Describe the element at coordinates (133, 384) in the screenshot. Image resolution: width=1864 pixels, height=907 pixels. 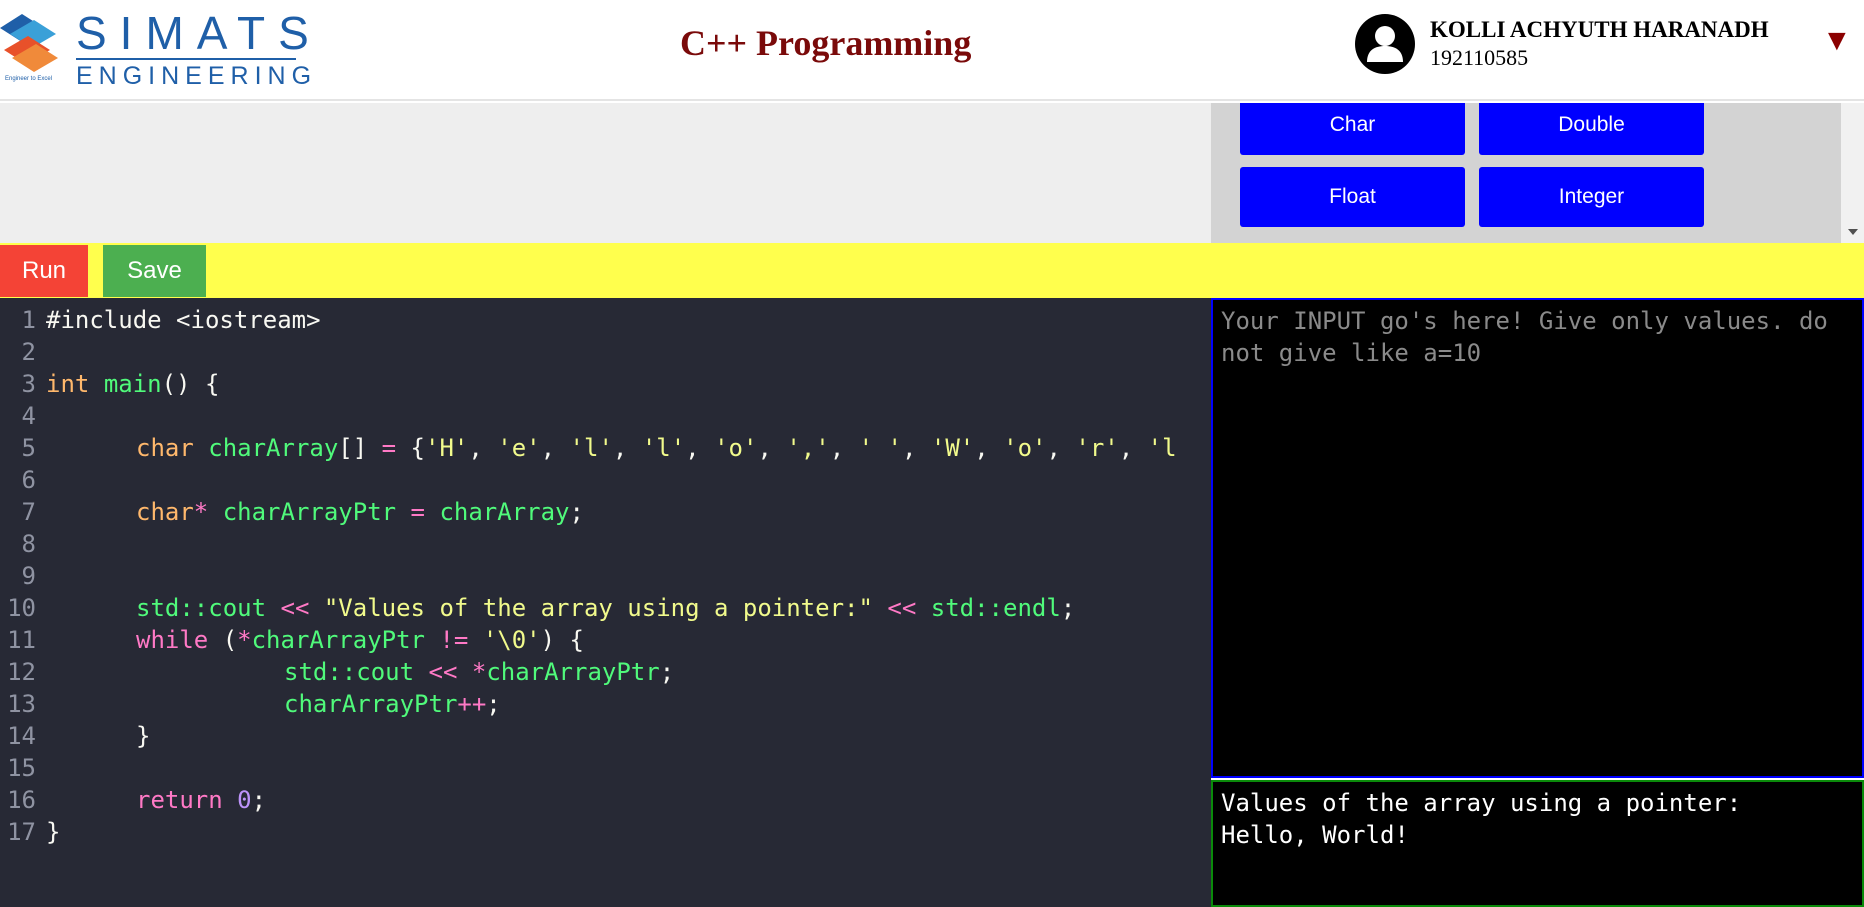
I see `code-text: int main() {` at that location.